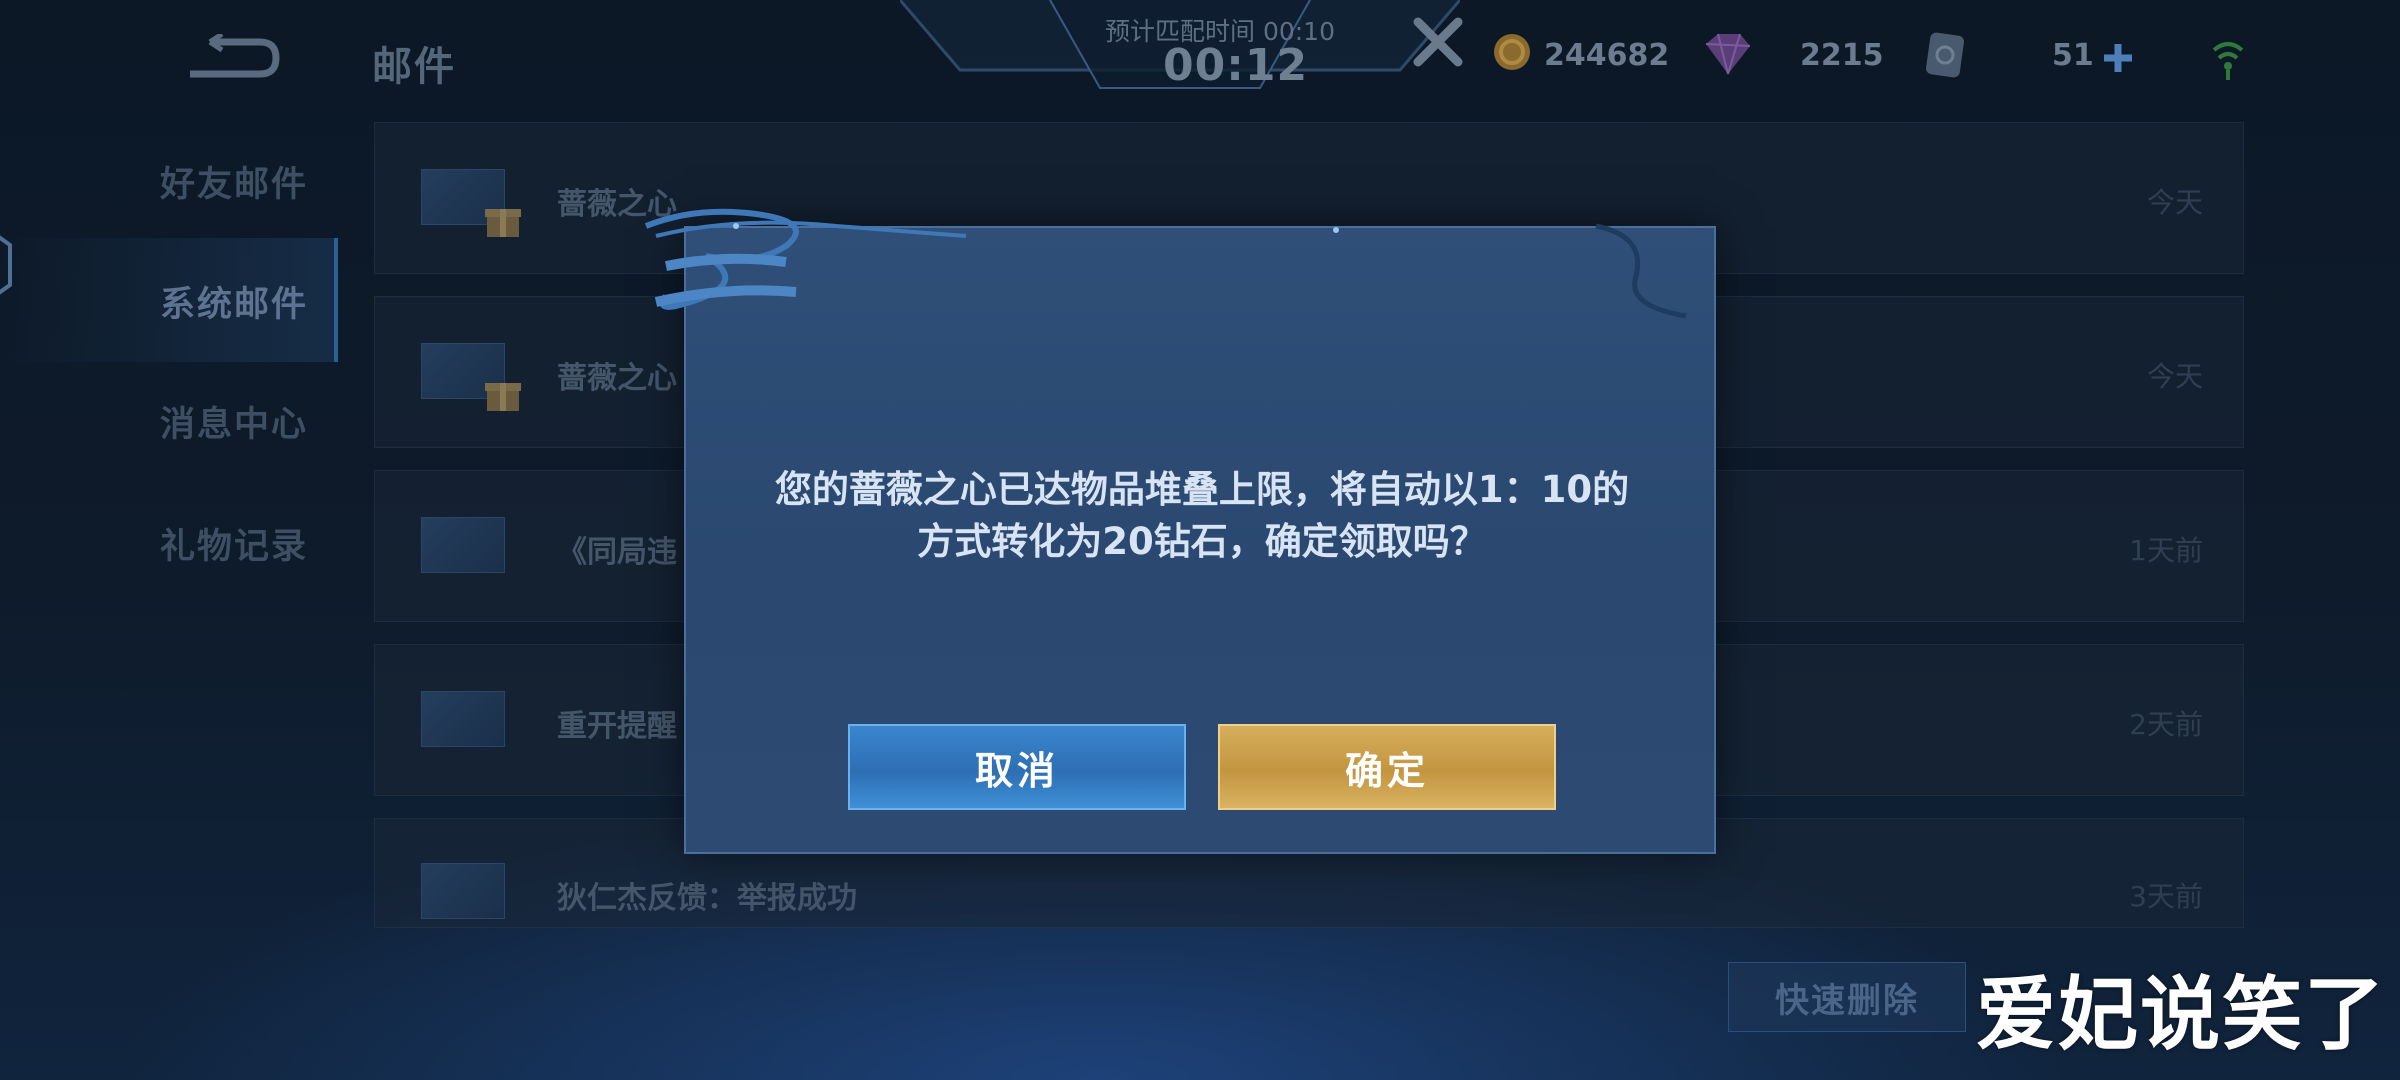 This screenshot has width=2400, height=1080. I want to click on sidebar-item-message-center: 消息中心, so click(234, 421).